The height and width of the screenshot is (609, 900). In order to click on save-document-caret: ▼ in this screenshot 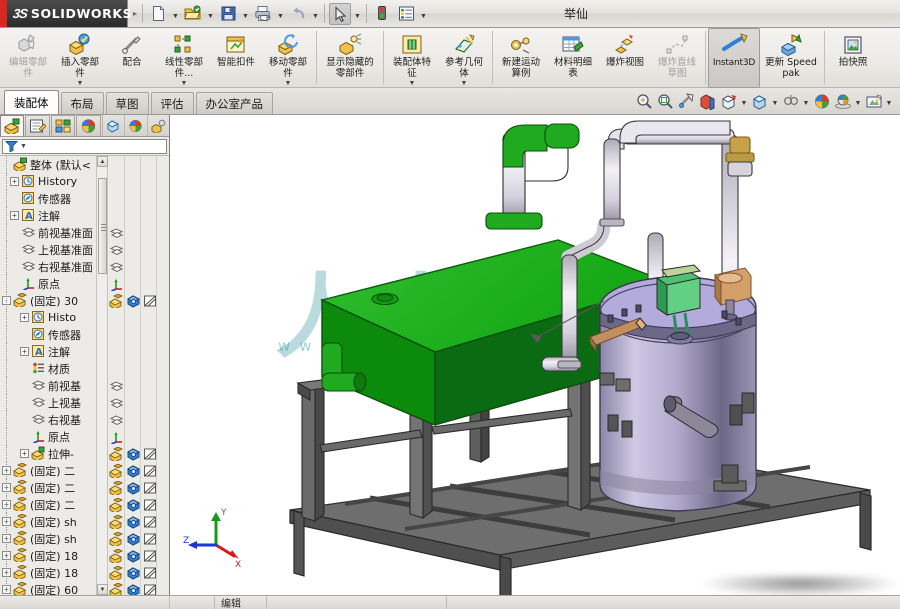, I will do `click(245, 14)`.